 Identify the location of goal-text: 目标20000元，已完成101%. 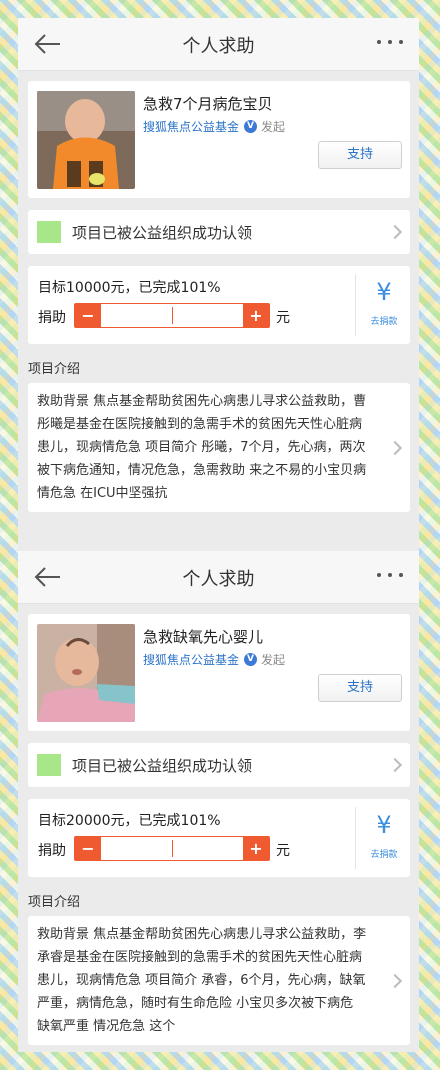
(129, 821).